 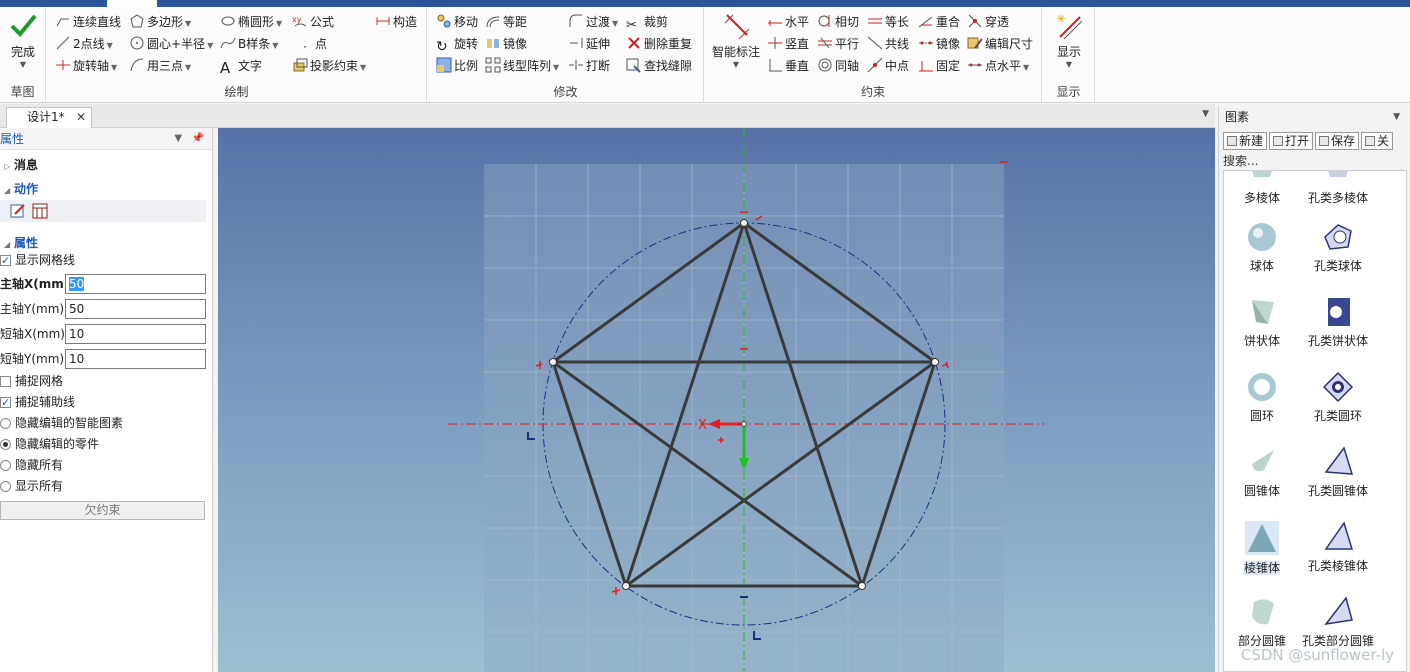 I want to click on catalog-open-button: 打开, so click(x=1291, y=141).